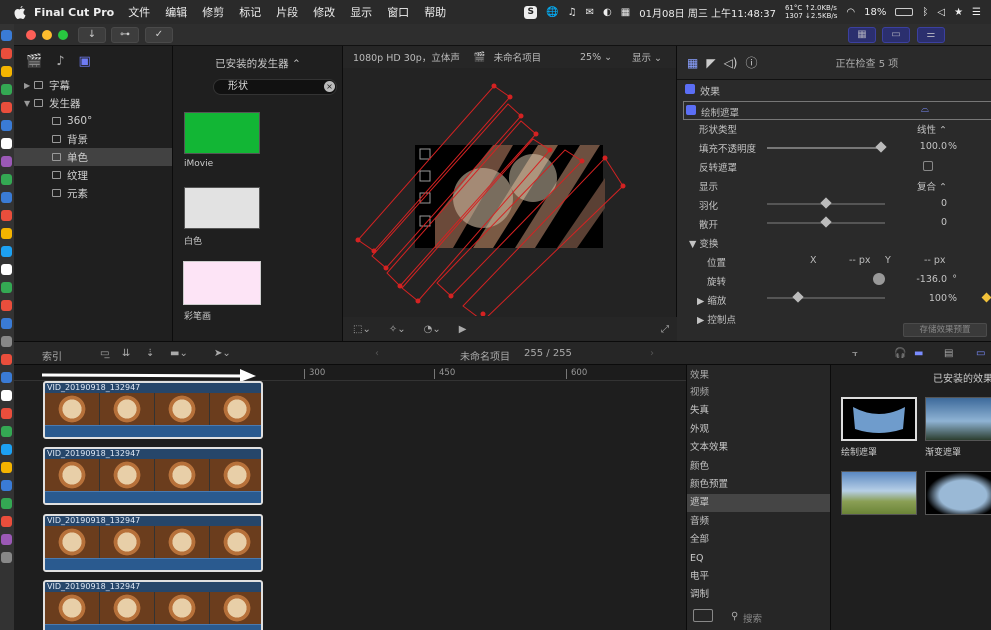  Describe the element at coordinates (652, 353) in the screenshot. I see `timeline-forward-icon: ›` at that location.